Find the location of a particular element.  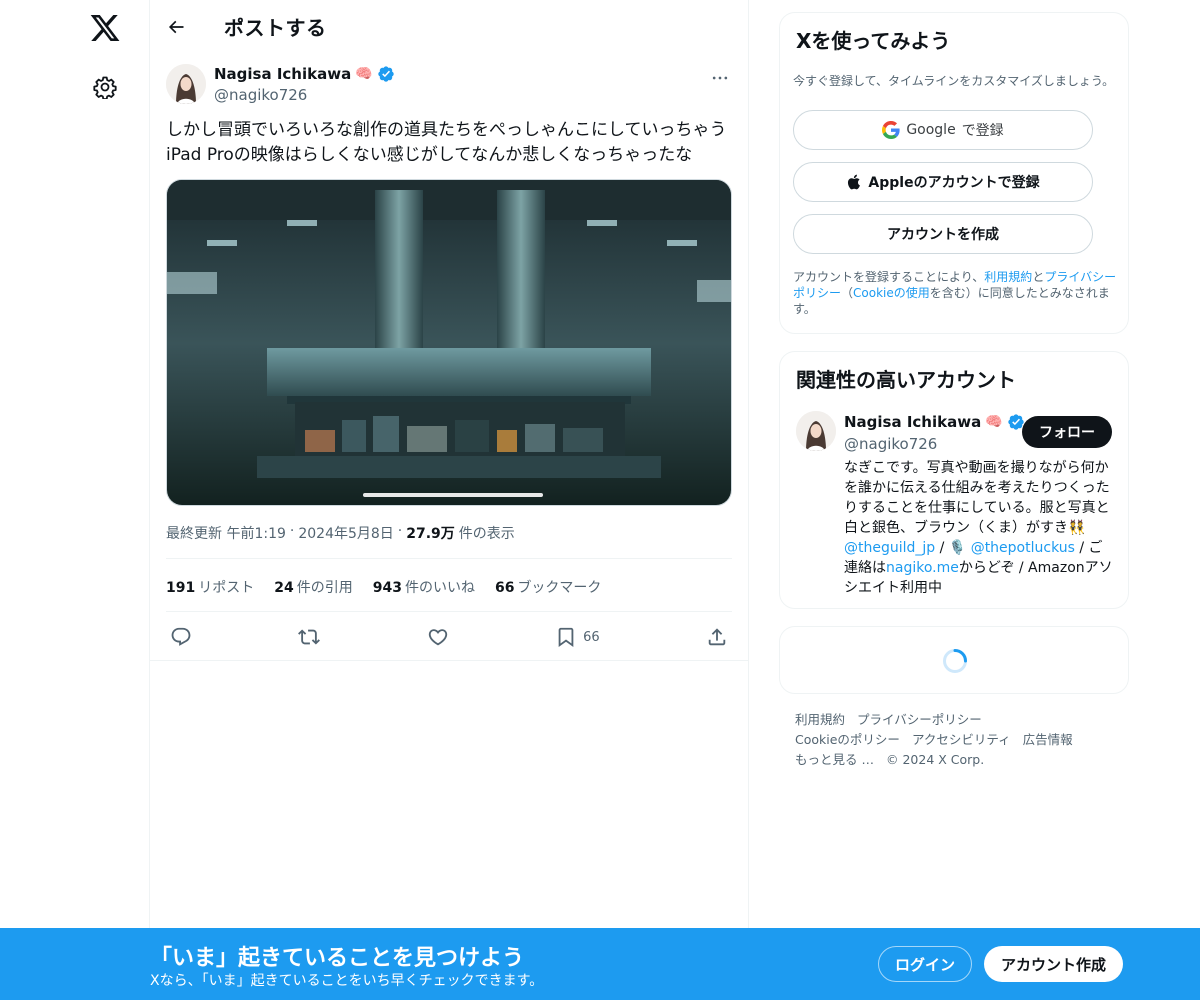

google-label: で登録 is located at coordinates (982, 131).